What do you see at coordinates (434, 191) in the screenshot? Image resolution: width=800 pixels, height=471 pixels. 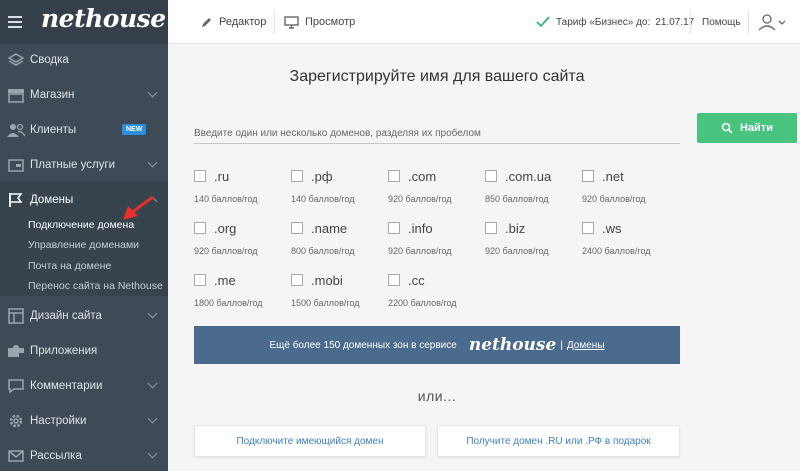 I see `zone-com: .com 920 баллов/год` at bounding box center [434, 191].